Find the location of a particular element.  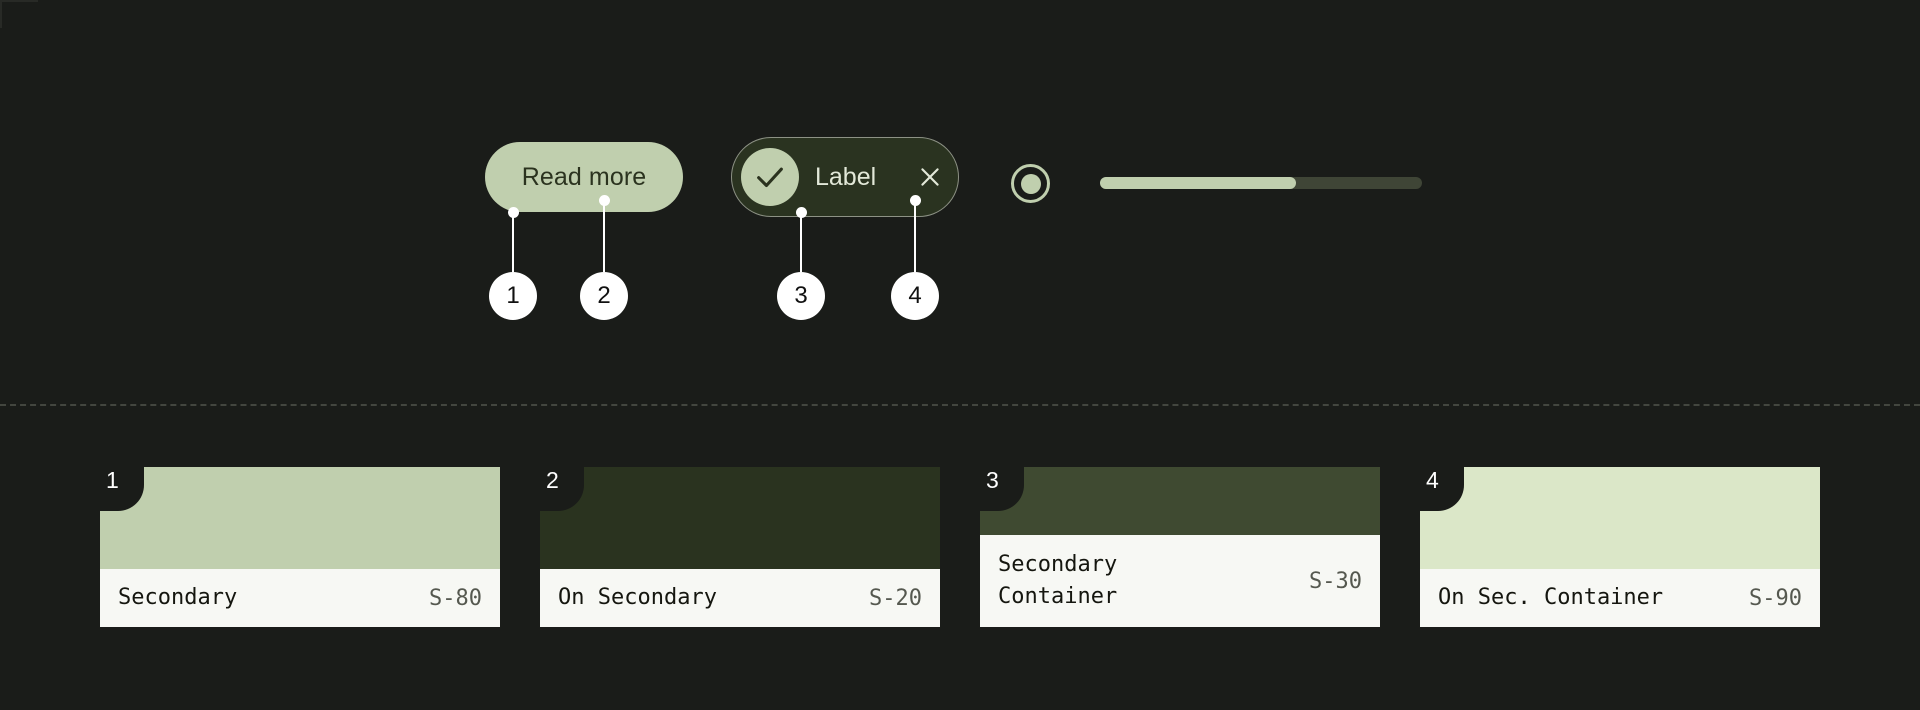

swatch-color-4: 4 is located at coordinates (1619, 517).